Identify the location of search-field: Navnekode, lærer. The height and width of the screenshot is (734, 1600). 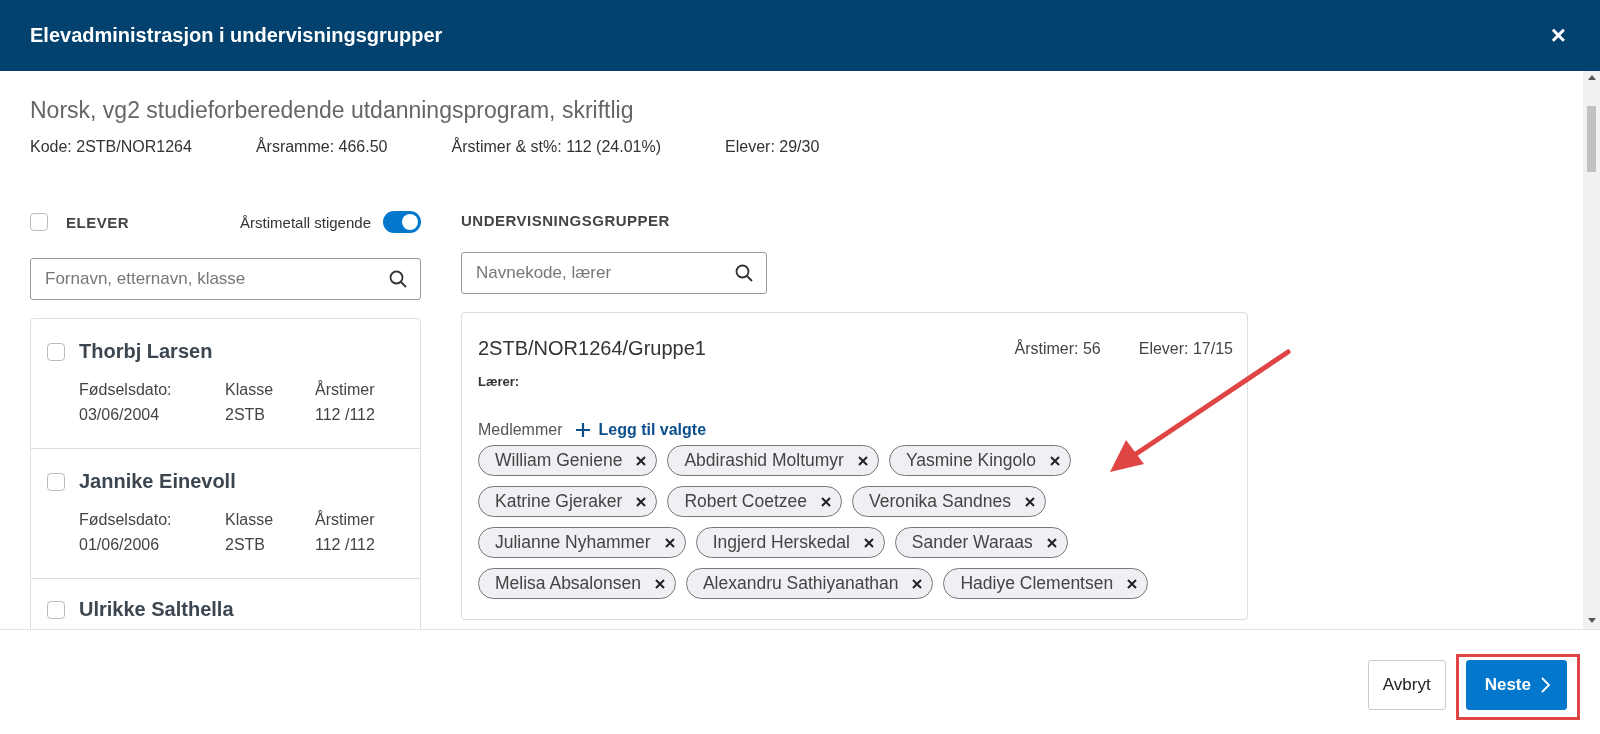
(614, 273).